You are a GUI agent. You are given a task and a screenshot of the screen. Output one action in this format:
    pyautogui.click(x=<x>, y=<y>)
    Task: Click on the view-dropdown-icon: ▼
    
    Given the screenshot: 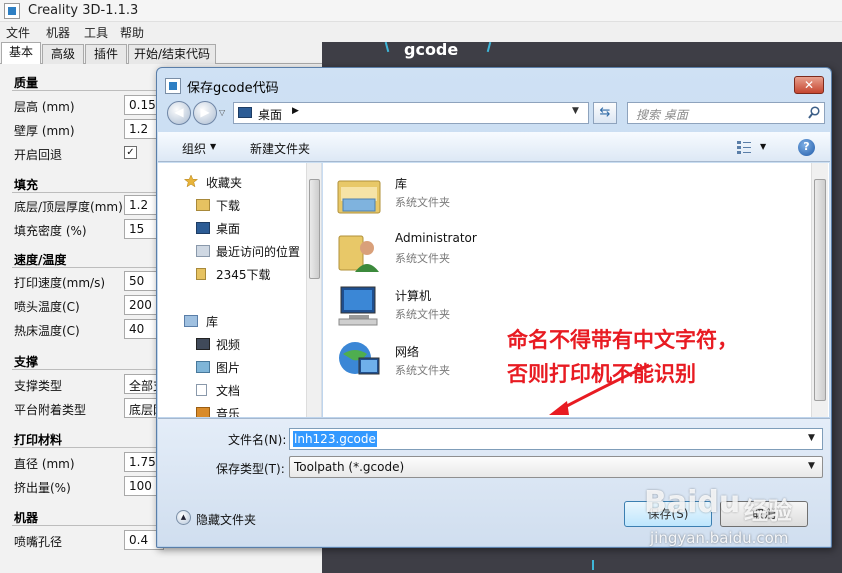 What is the action you would take?
    pyautogui.click(x=763, y=146)
    